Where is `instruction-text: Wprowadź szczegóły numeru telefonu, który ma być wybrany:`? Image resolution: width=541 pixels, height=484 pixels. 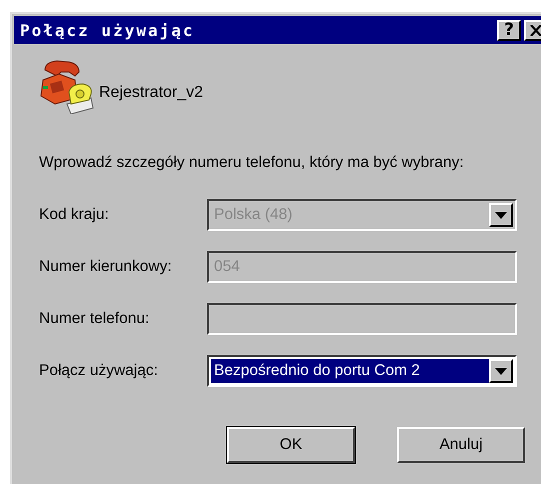
instruction-text: Wprowadź szczegóły numeru telefonu, który ma być wybrany: is located at coordinates (252, 163).